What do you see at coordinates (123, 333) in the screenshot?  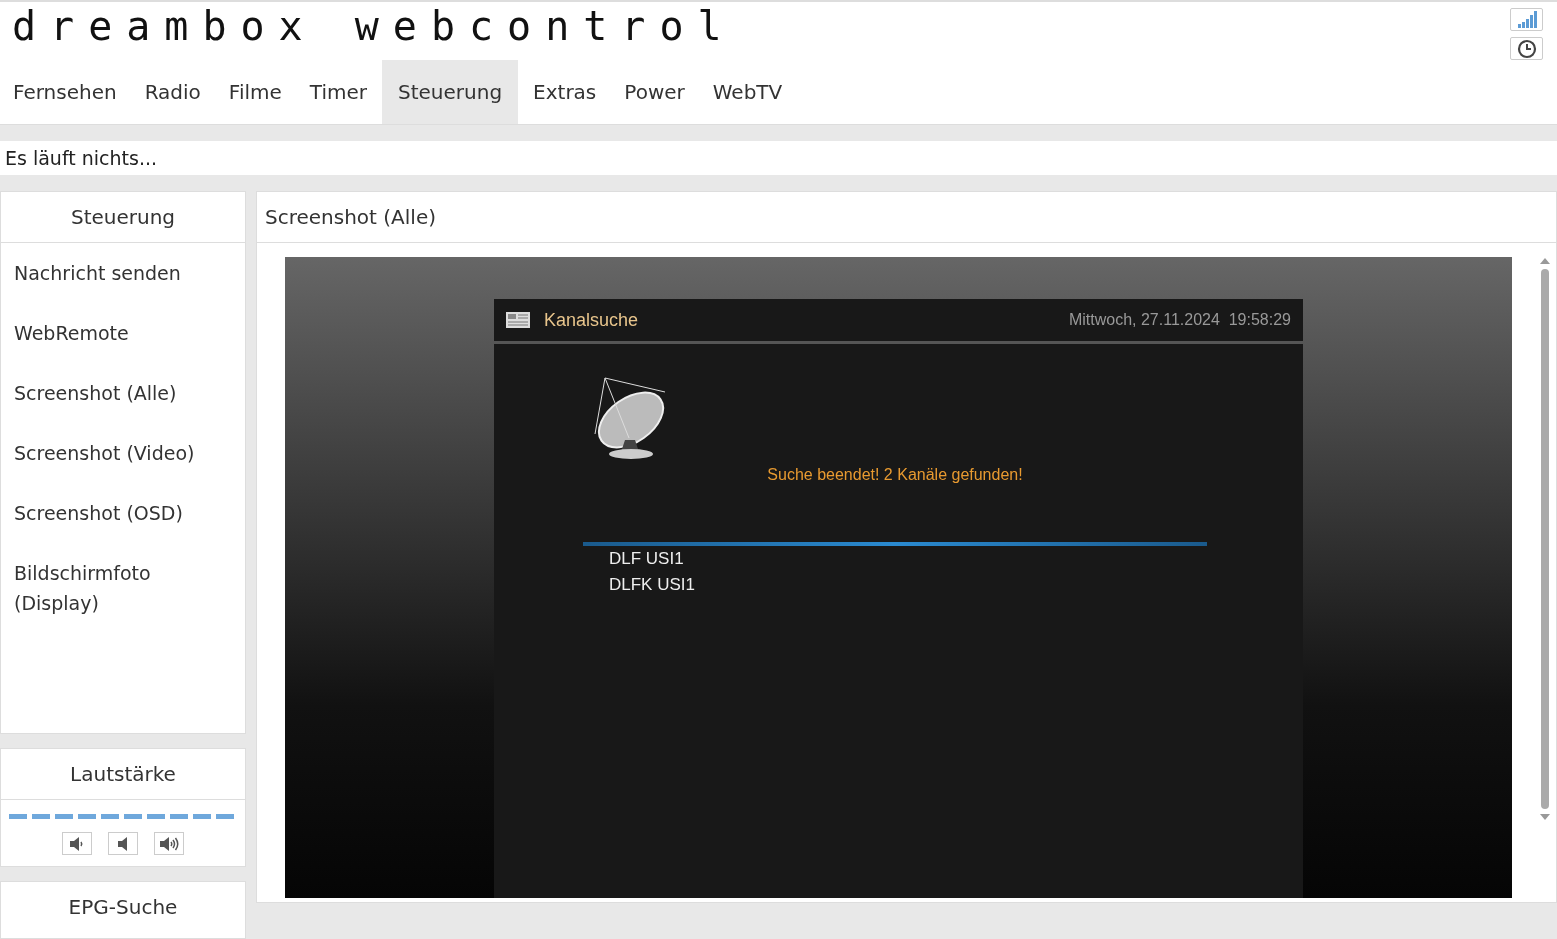 I see `sidebar-item: WebRemote` at bounding box center [123, 333].